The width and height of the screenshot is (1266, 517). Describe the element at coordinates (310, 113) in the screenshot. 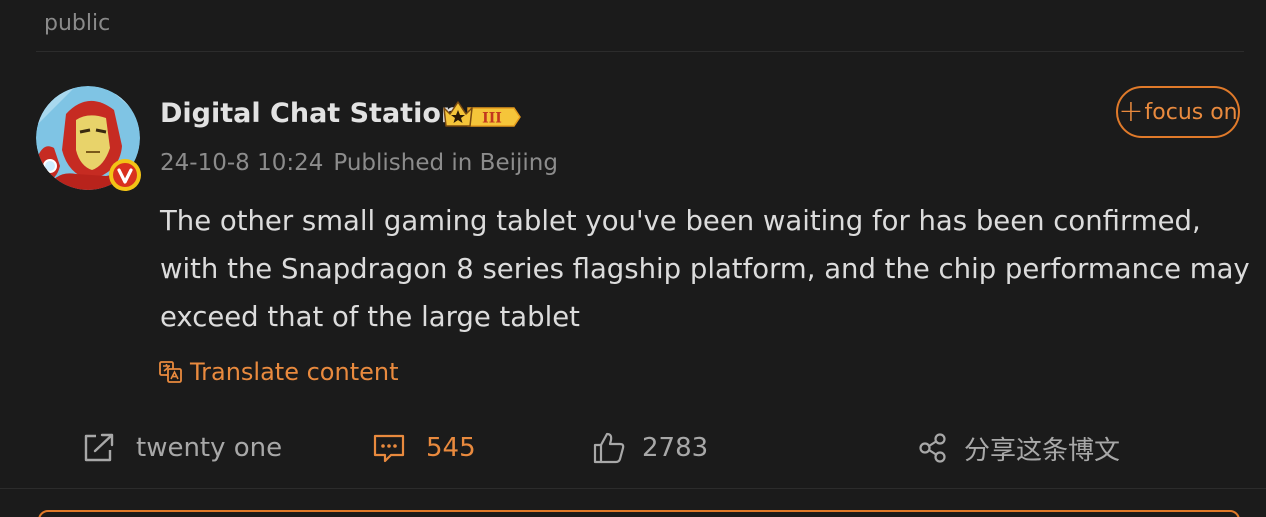

I see `author-name: Digital Chat Station` at that location.